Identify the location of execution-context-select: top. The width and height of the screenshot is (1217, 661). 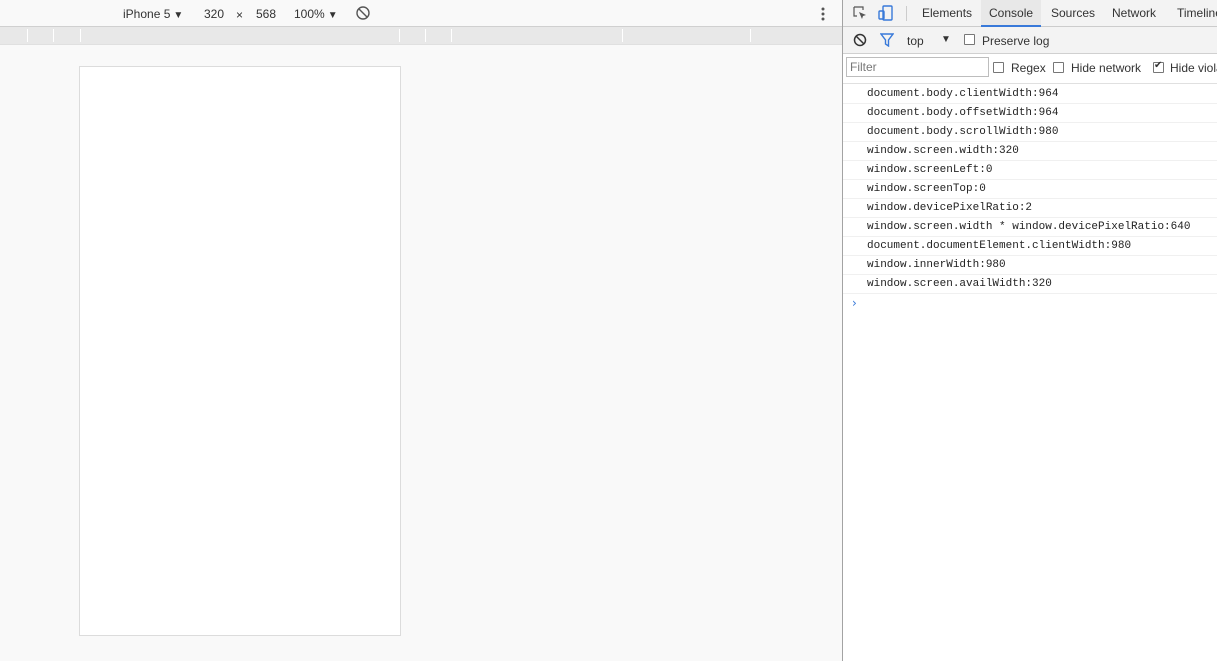
(915, 41).